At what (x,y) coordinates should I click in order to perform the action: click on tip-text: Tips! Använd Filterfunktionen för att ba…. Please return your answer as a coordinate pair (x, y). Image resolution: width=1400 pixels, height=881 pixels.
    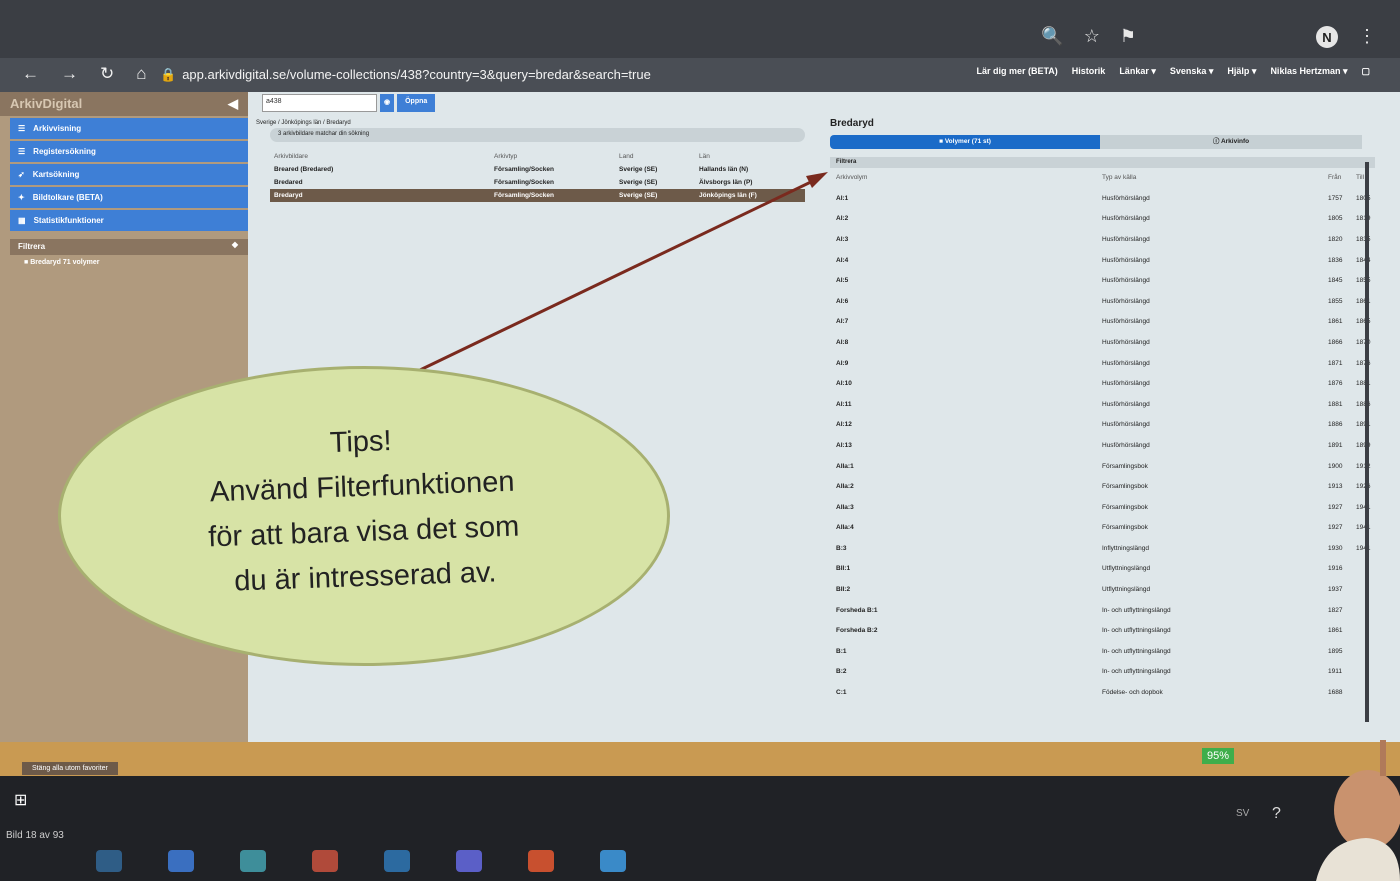
    Looking at the image, I should click on (363, 510).